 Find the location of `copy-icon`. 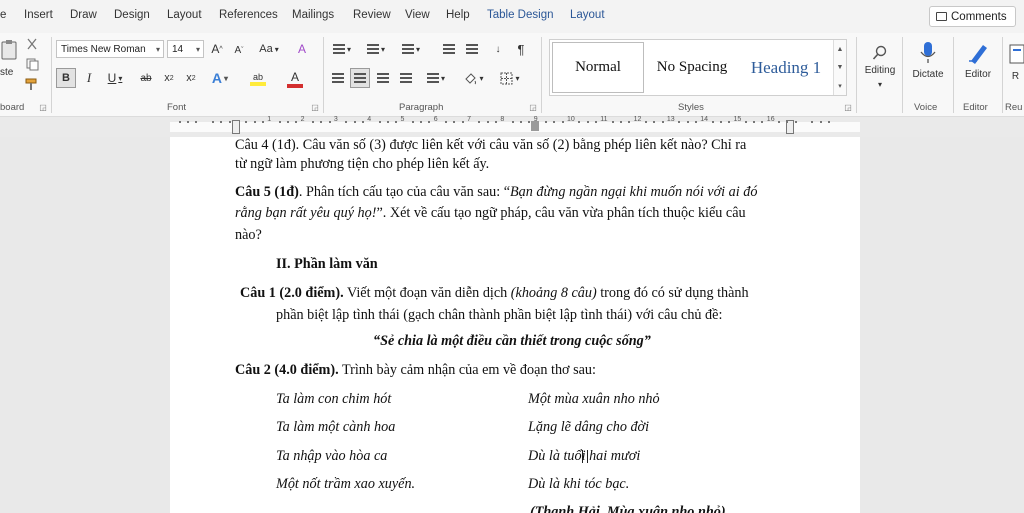

copy-icon is located at coordinates (32, 64).